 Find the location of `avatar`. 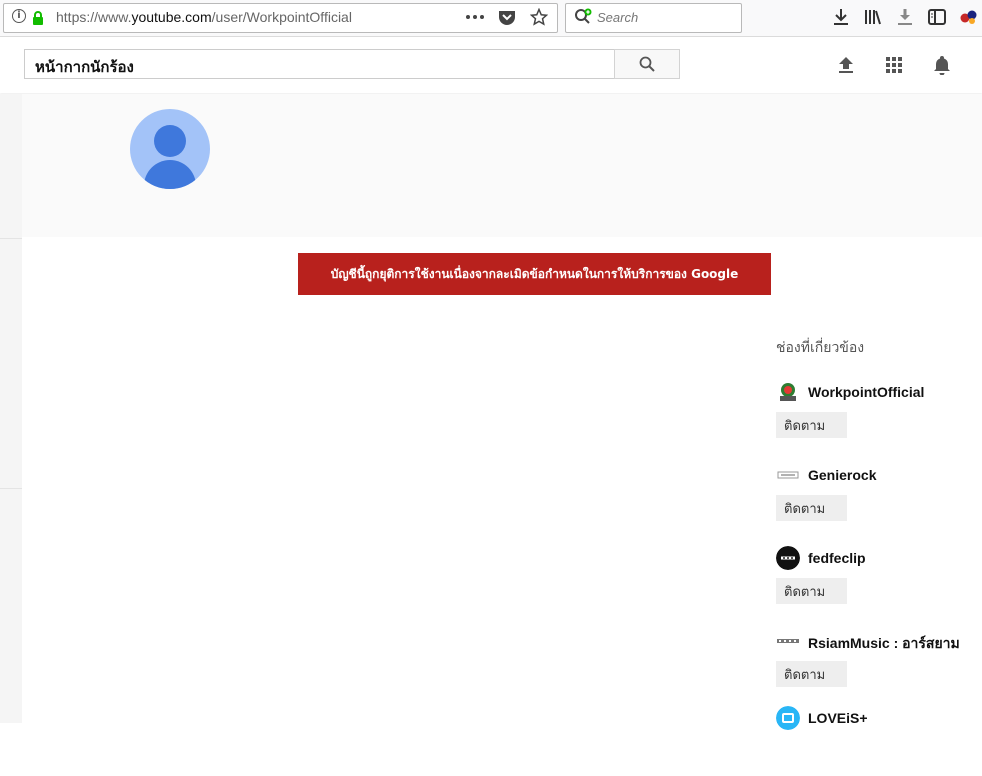

avatar is located at coordinates (170, 149).